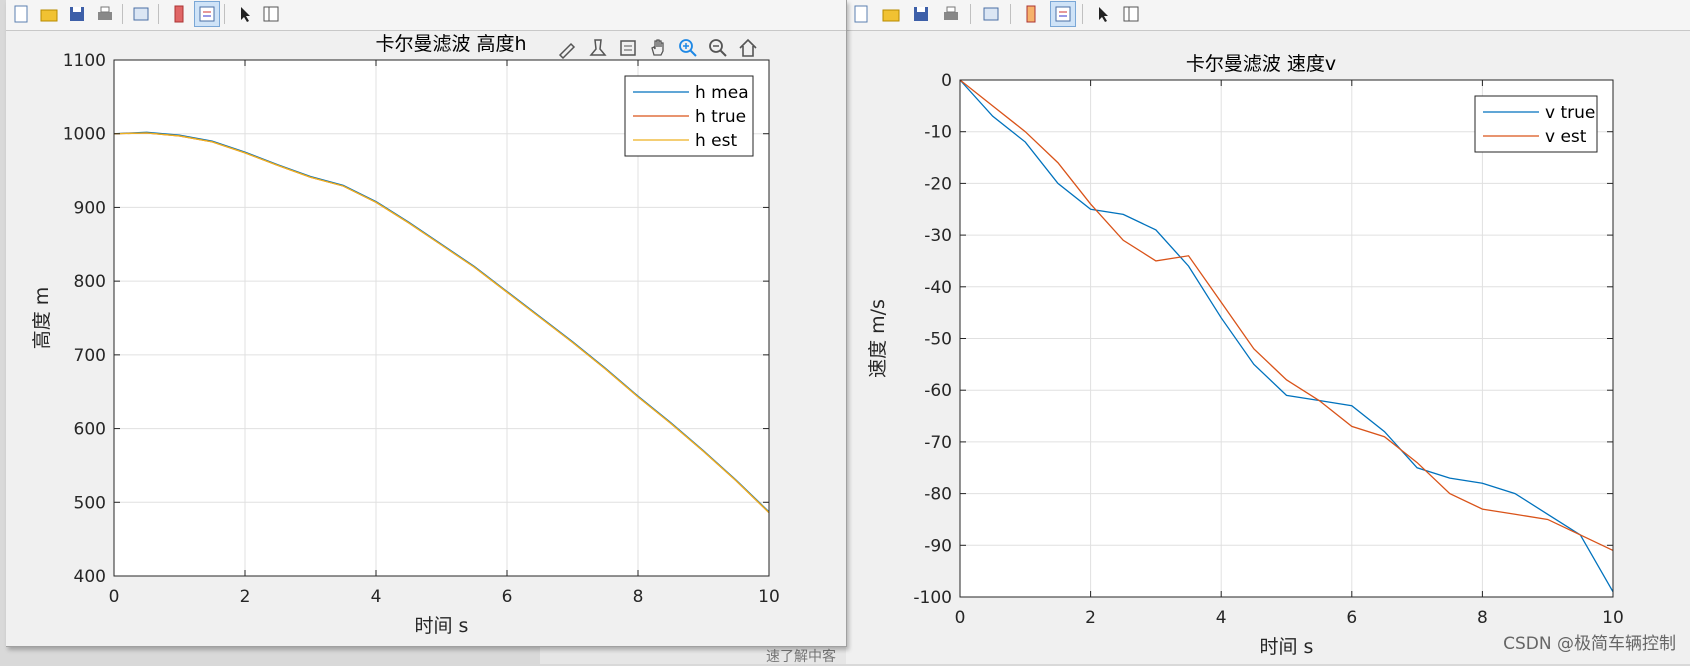 The image size is (1690, 666). I want to click on y-tick-label: -60, so click(938, 391).